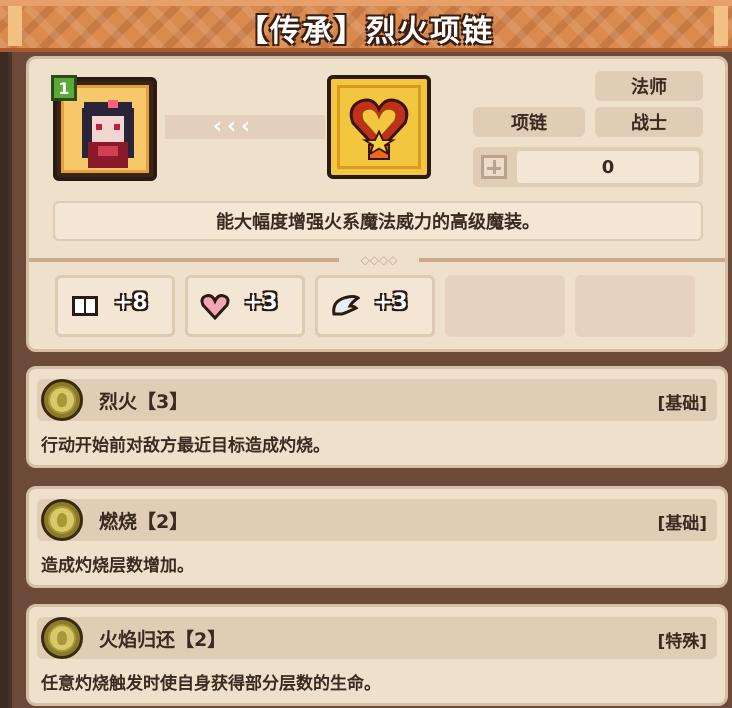  What do you see at coordinates (682, 642) in the screenshot?
I see `skill-type: [特殊]` at bounding box center [682, 642].